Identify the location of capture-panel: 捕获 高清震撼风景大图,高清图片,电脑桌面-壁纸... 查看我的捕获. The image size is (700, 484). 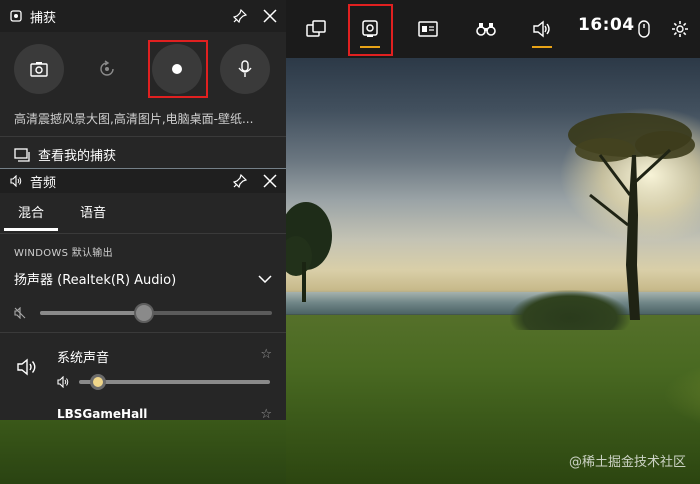
(143, 84).